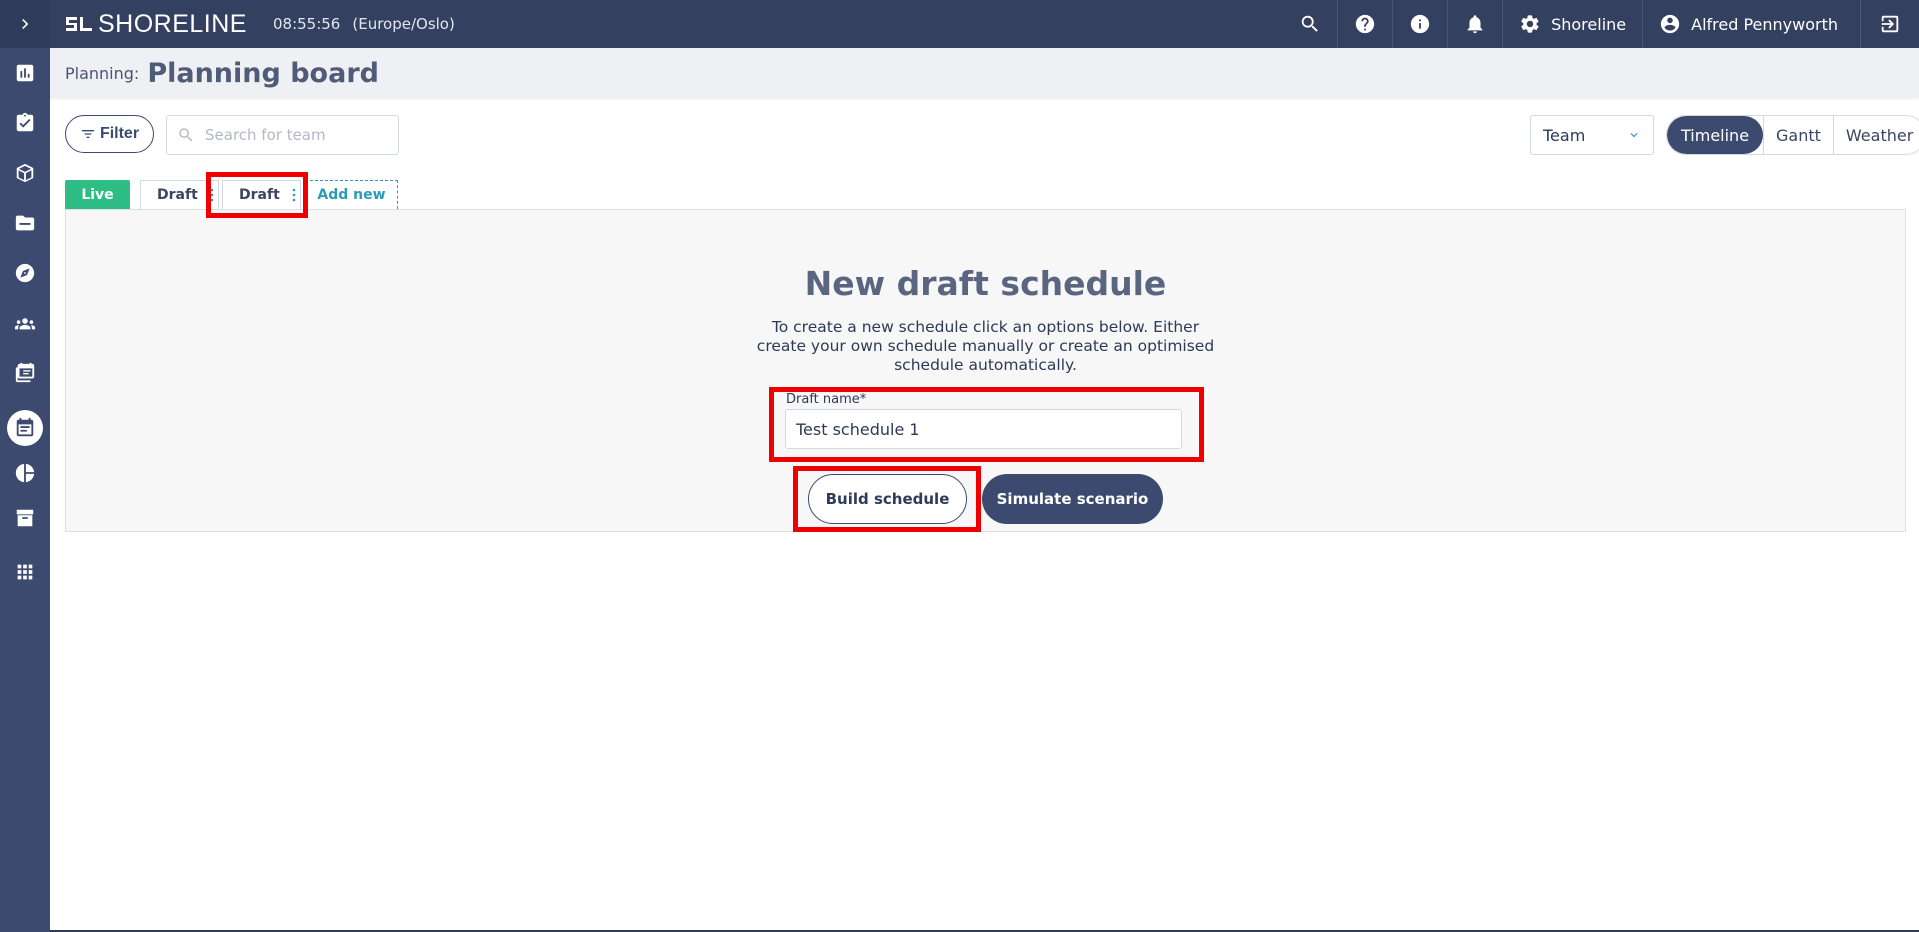 The image size is (1919, 932). I want to click on breadcrumb: Planning:, so click(102, 73).